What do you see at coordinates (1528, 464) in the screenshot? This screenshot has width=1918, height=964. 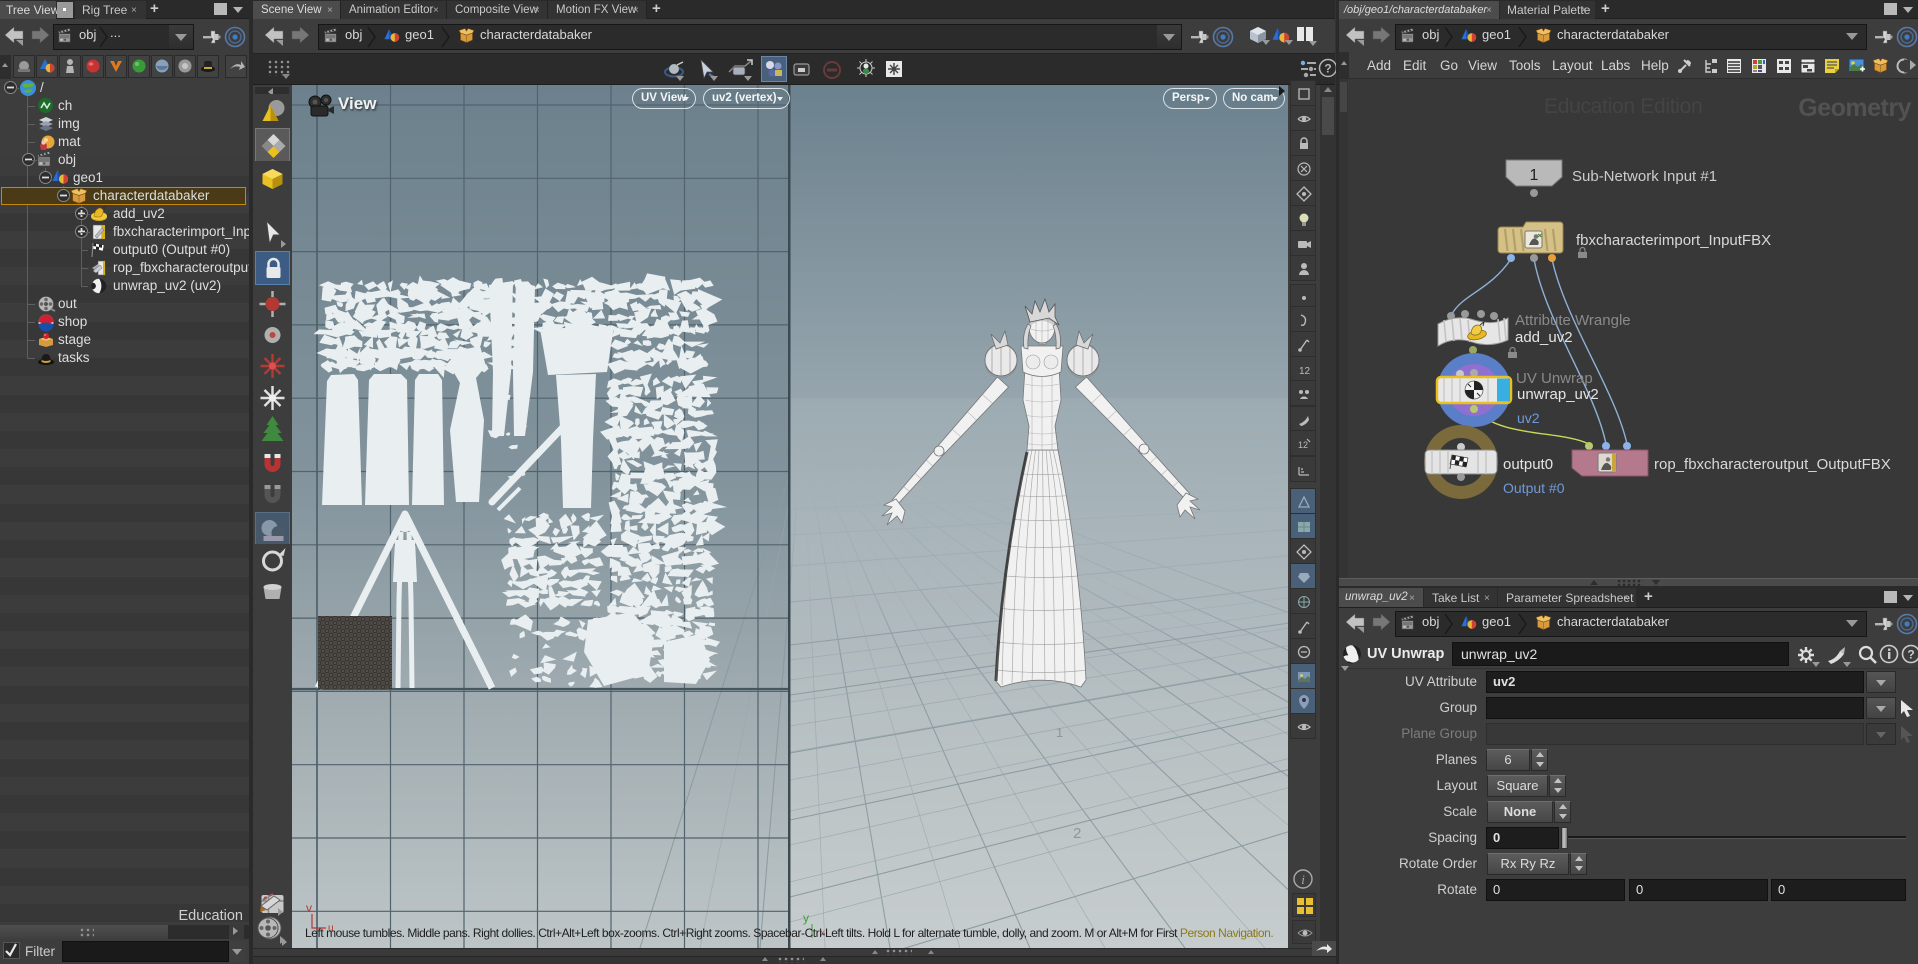 I see `svg-text: output0` at bounding box center [1528, 464].